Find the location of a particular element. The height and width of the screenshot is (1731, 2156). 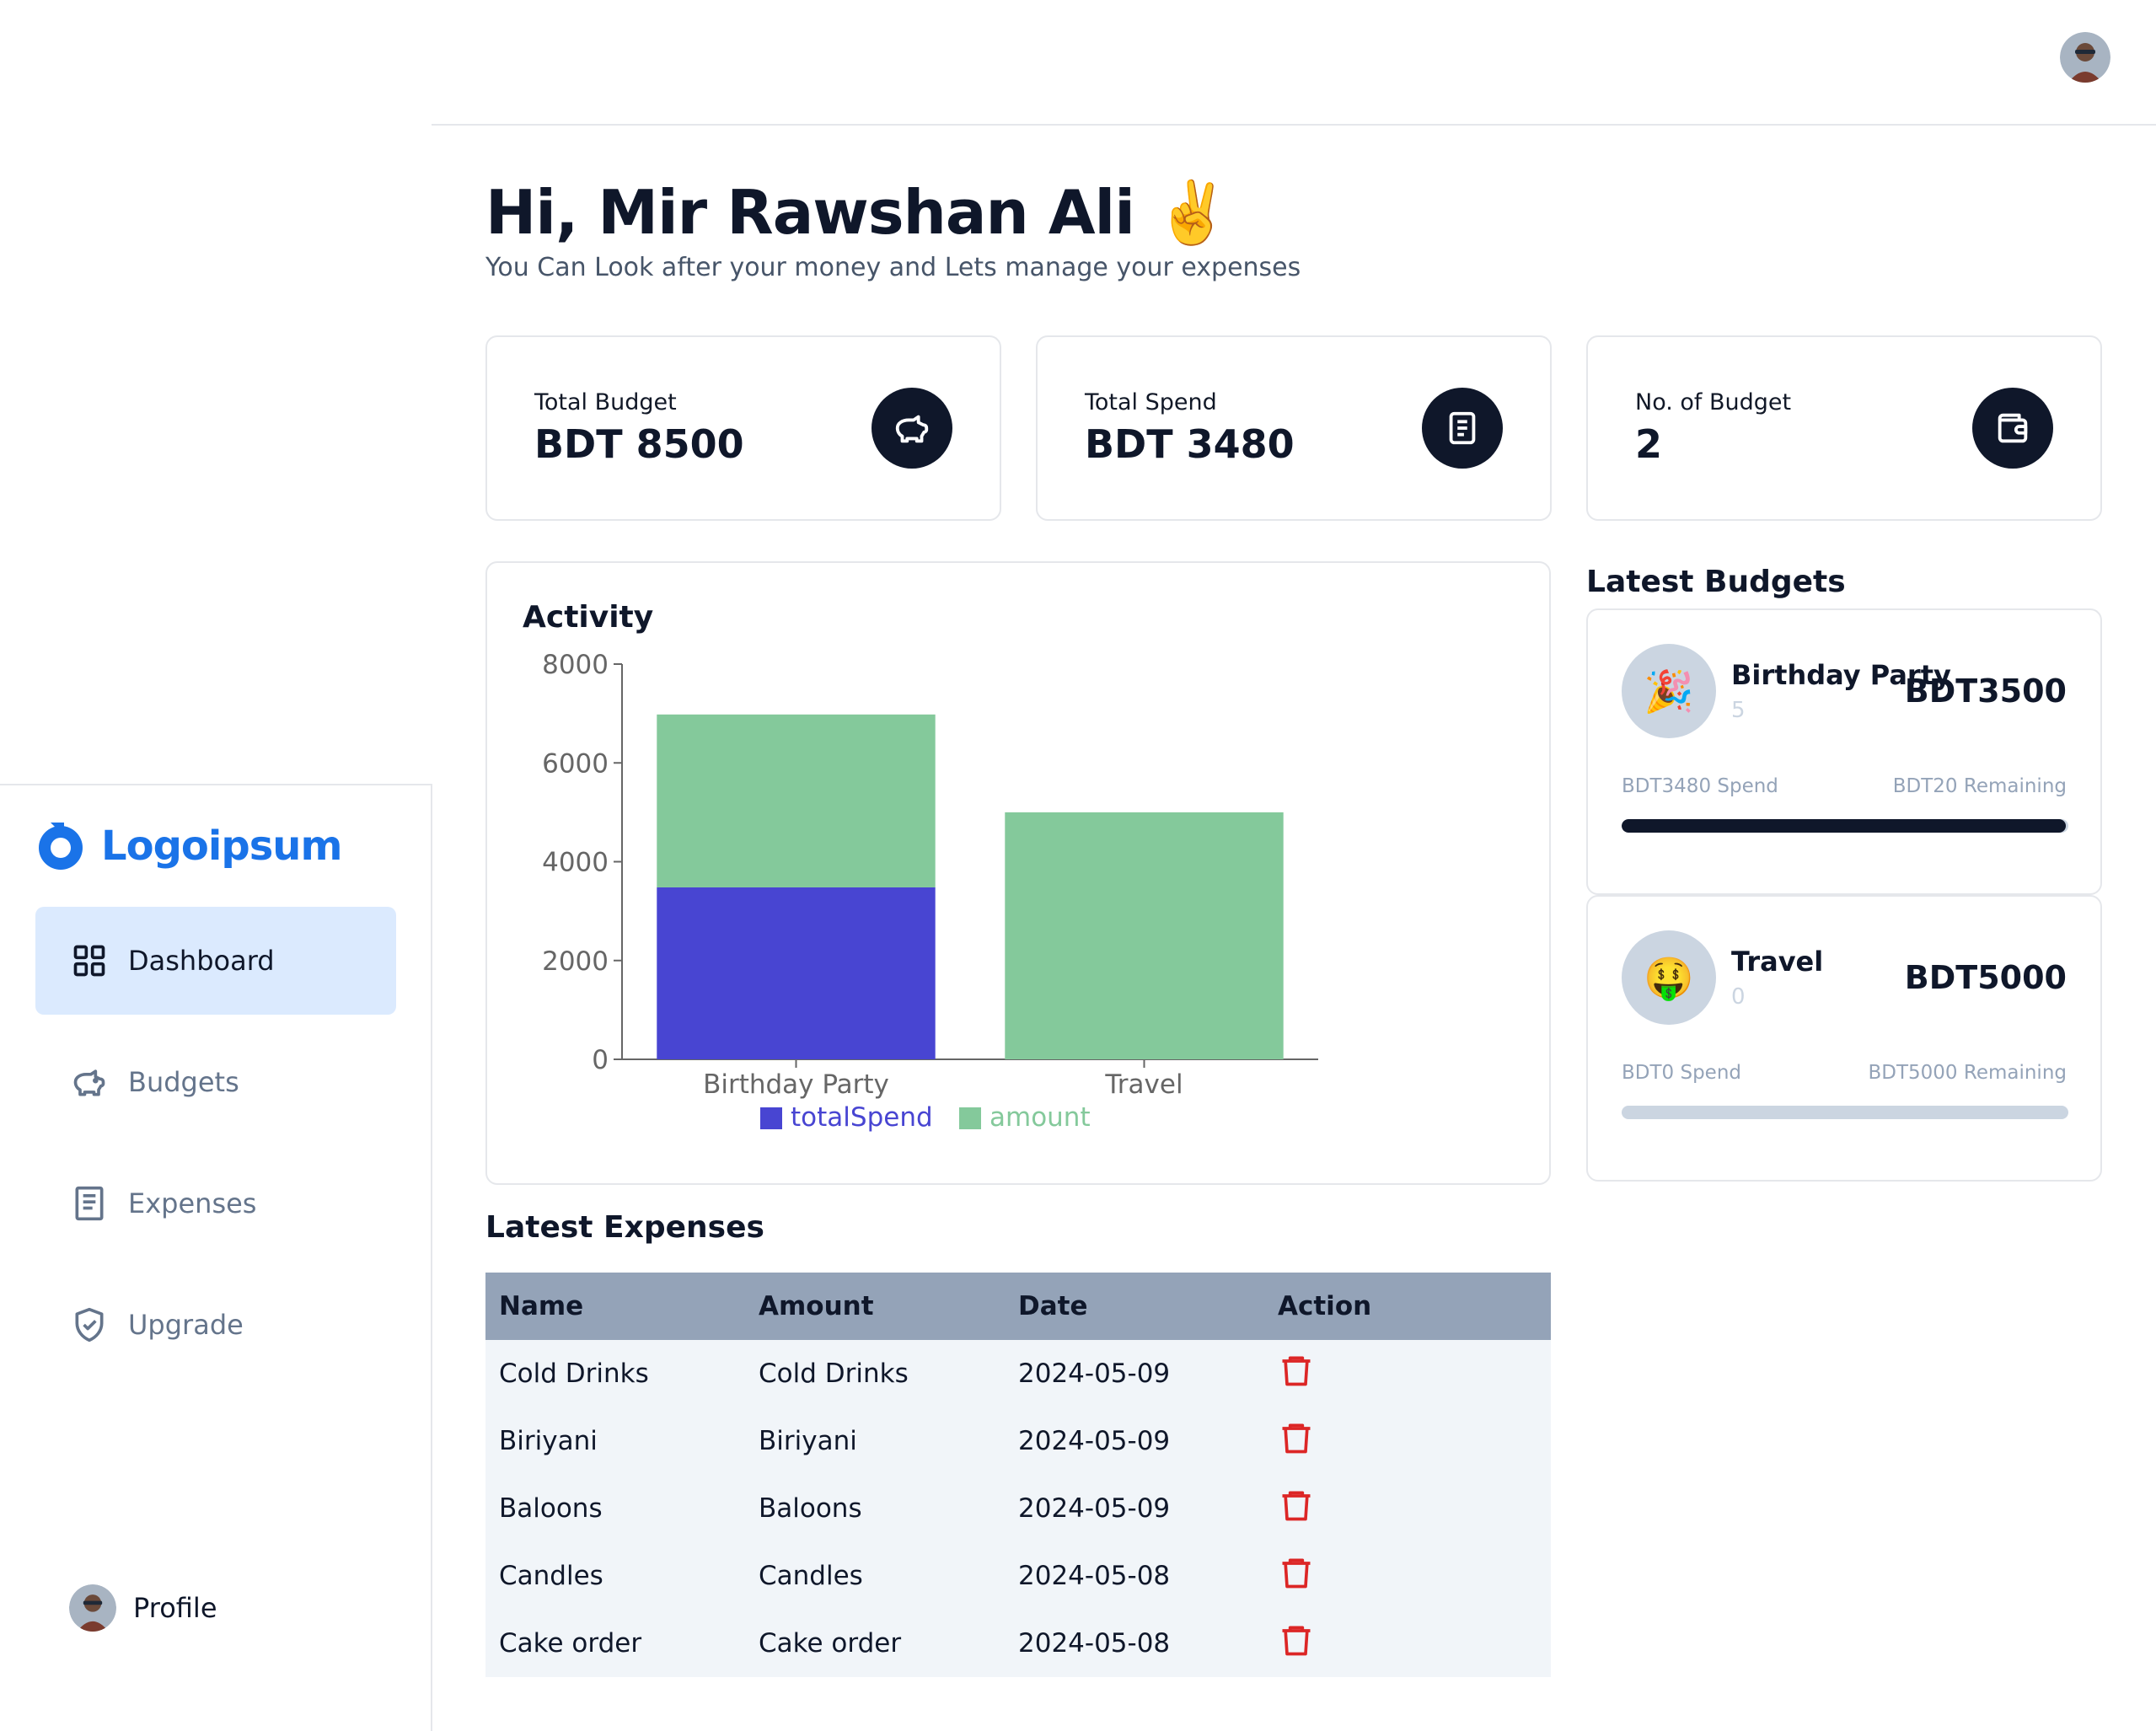

budget-spend: BDT0 Spend is located at coordinates (1682, 1073).